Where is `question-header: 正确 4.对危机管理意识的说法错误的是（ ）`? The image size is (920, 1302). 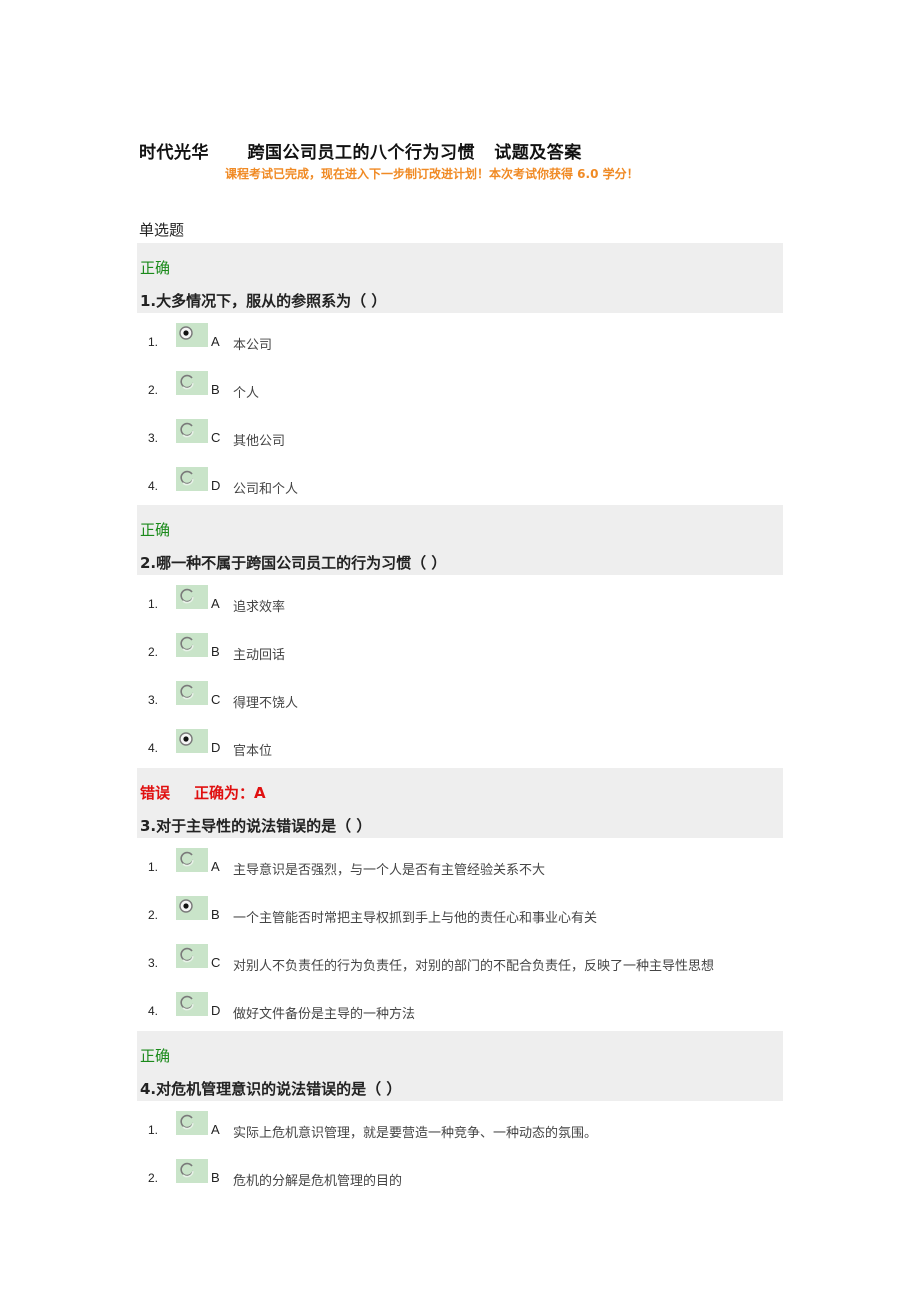
question-header: 正确 4.对危机管理意识的说法错误的是（ ） is located at coordinates (460, 1066).